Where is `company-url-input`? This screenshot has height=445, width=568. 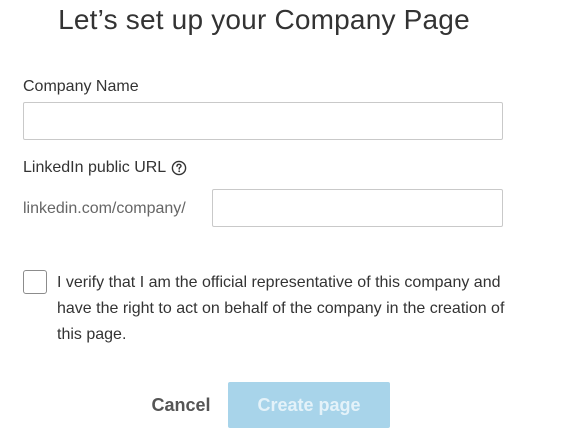 company-url-input is located at coordinates (357, 208).